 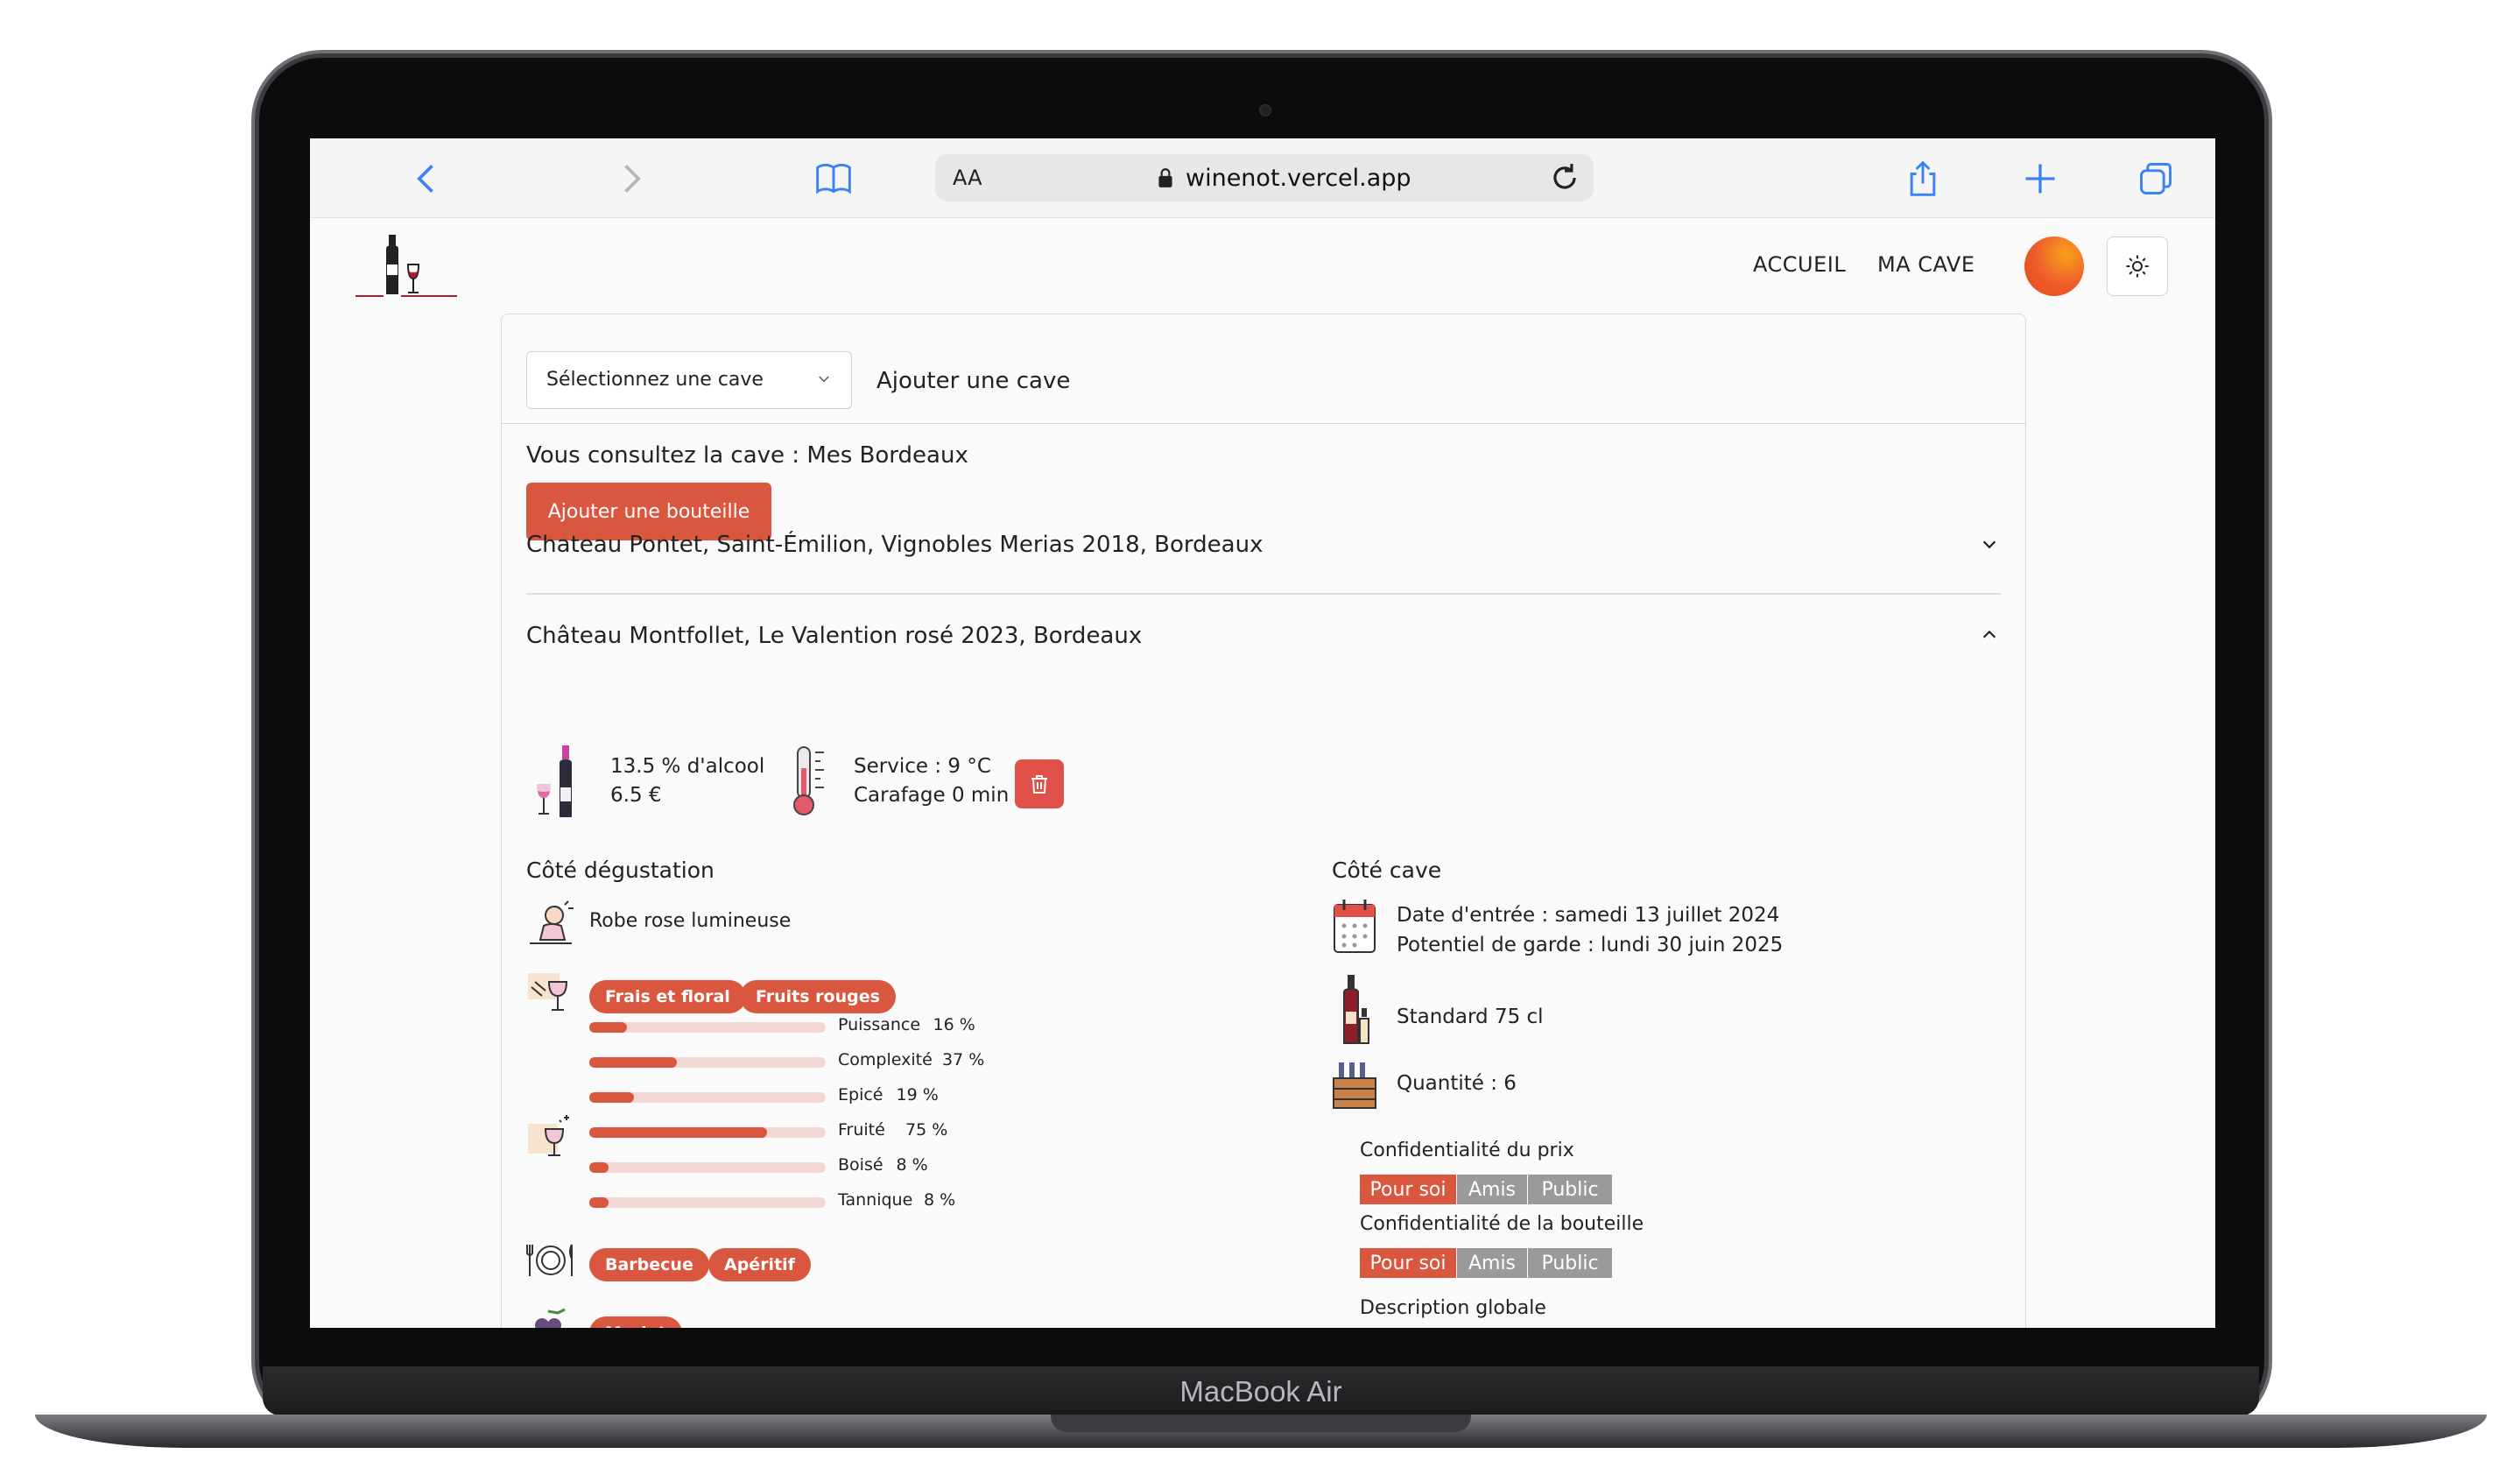 I want to click on pairing-pill: Apéritif, so click(x=759, y=1264).